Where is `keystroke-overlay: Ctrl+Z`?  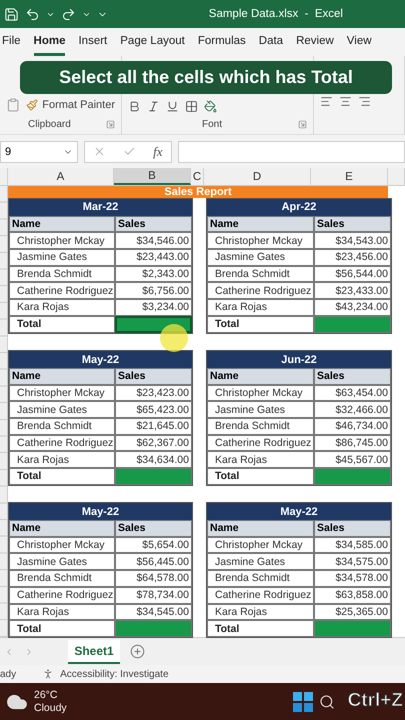 keystroke-overlay: Ctrl+Z is located at coordinates (375, 701).